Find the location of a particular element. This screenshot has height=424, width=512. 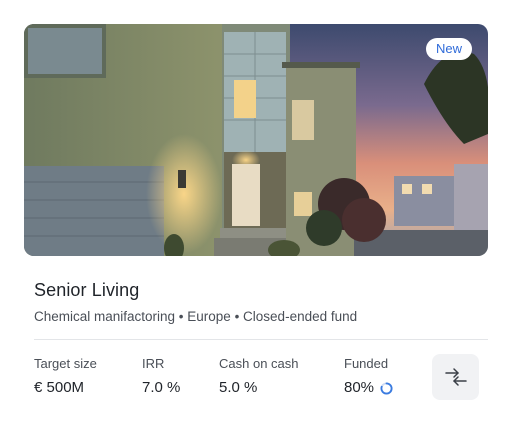

progress-ring-icon is located at coordinates (386, 388).